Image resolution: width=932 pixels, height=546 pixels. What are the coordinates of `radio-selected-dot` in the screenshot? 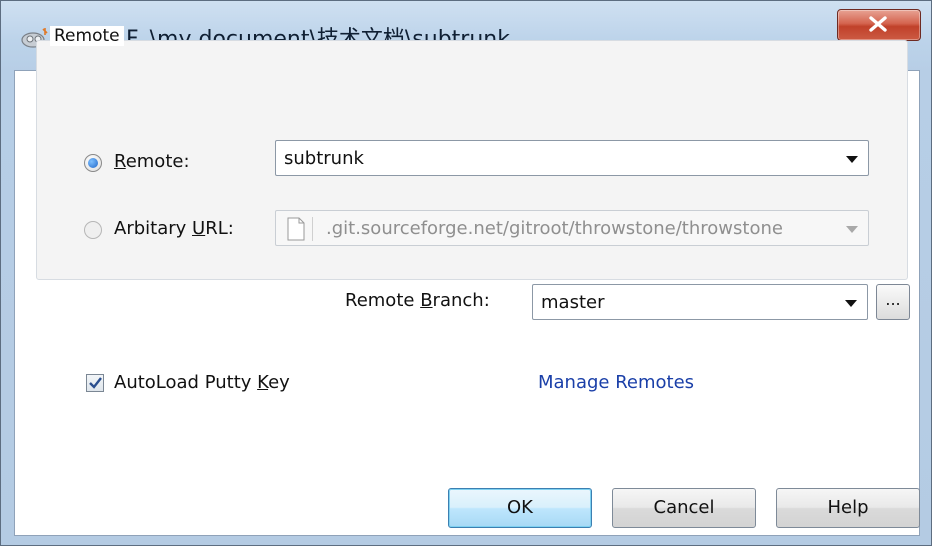 It's located at (93, 163).